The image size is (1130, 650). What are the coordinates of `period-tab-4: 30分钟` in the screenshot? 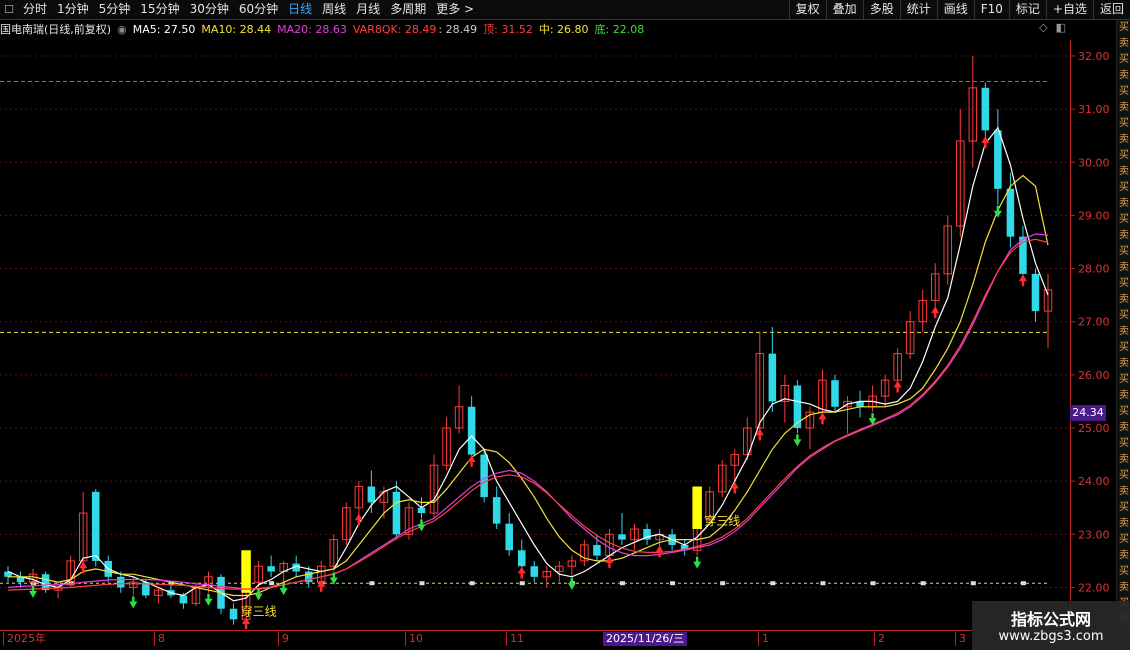 It's located at (209, 9).